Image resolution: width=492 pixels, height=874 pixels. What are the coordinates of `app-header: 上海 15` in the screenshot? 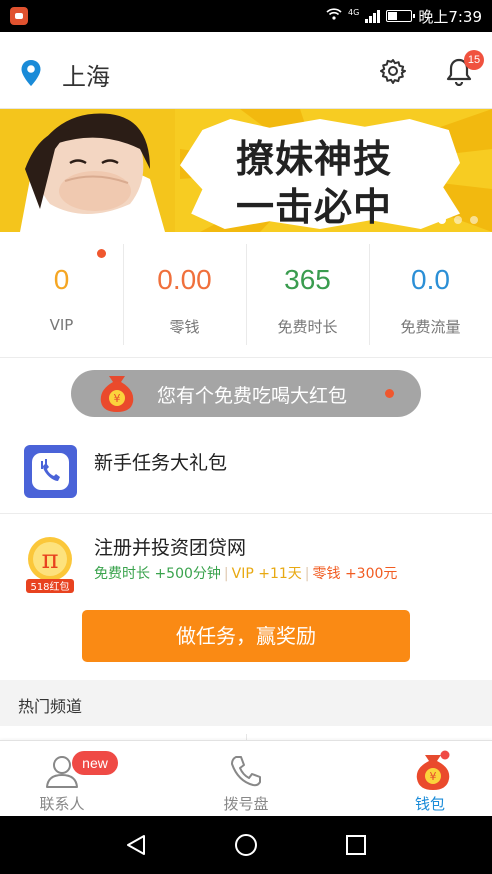 It's located at (246, 70).